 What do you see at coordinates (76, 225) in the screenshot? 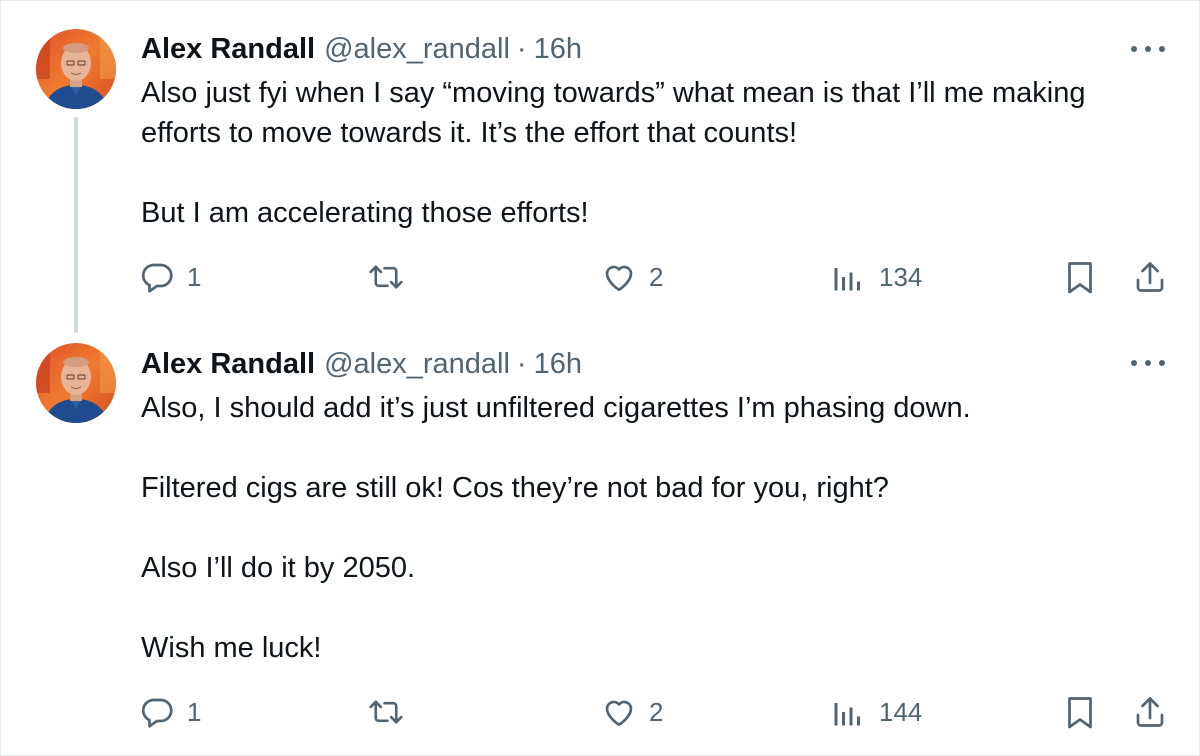
I see `thread-connector` at bounding box center [76, 225].